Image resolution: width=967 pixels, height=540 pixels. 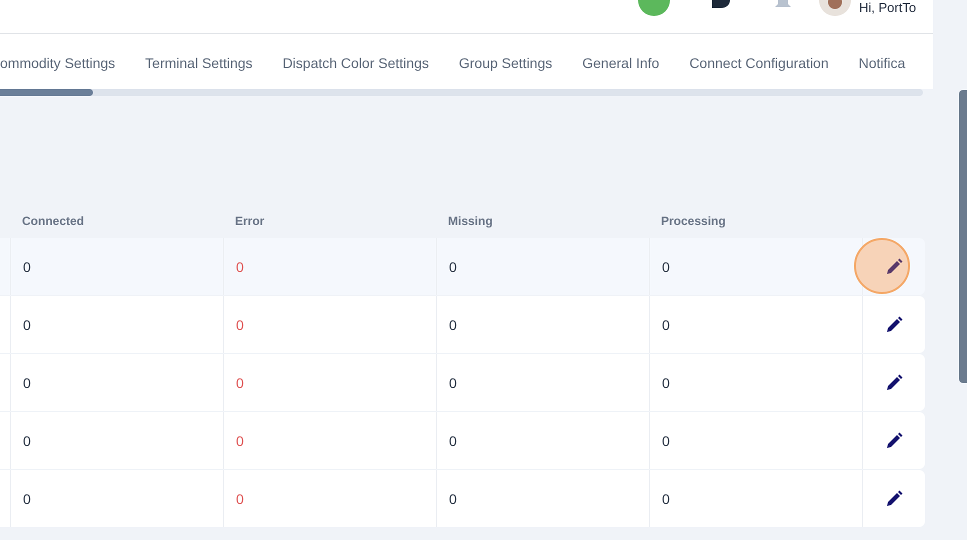 I want to click on chat-icon, so click(x=721, y=4).